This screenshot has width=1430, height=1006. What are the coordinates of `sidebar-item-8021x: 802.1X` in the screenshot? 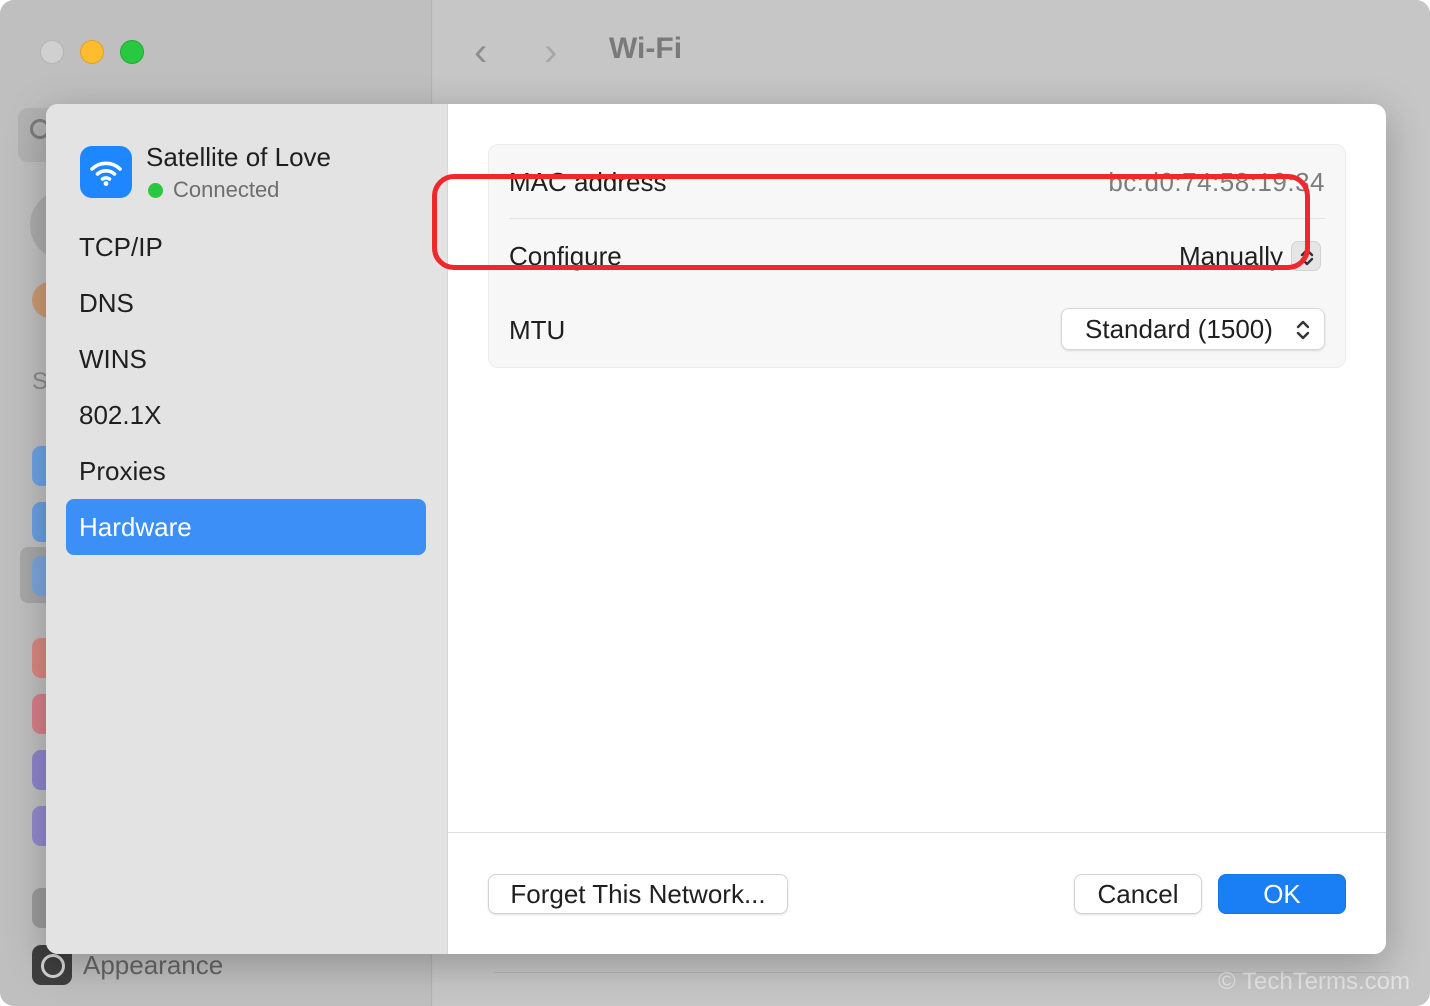 It's located at (246, 415).